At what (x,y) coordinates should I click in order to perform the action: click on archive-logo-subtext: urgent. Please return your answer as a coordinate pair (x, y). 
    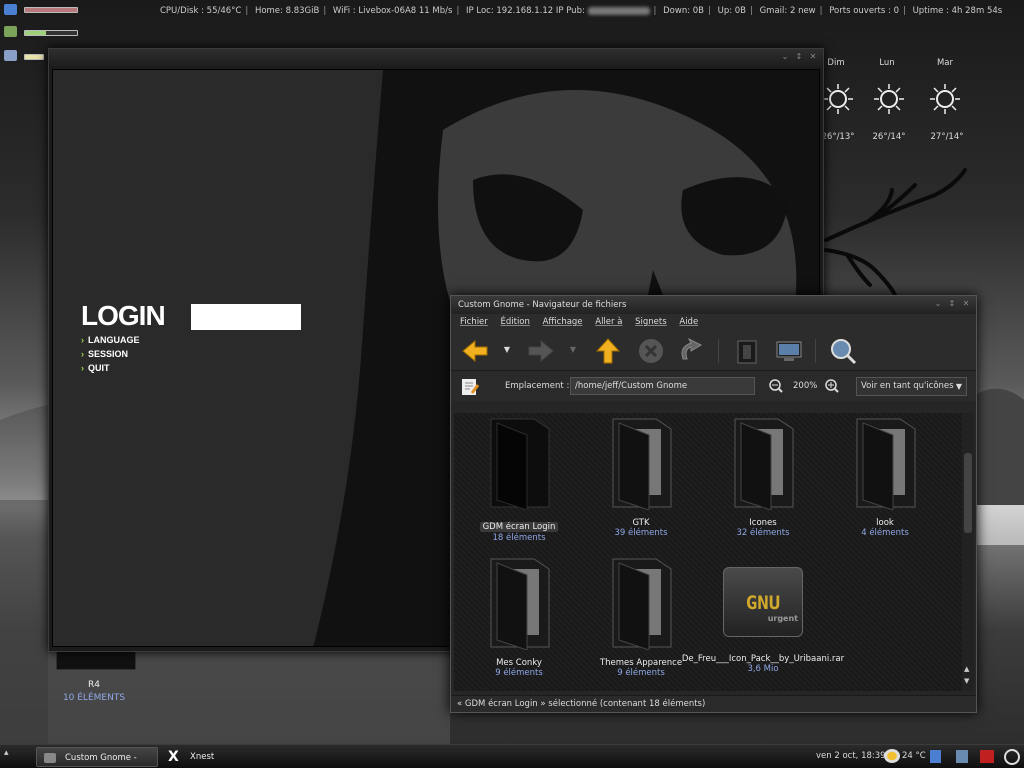
    Looking at the image, I should click on (782, 618).